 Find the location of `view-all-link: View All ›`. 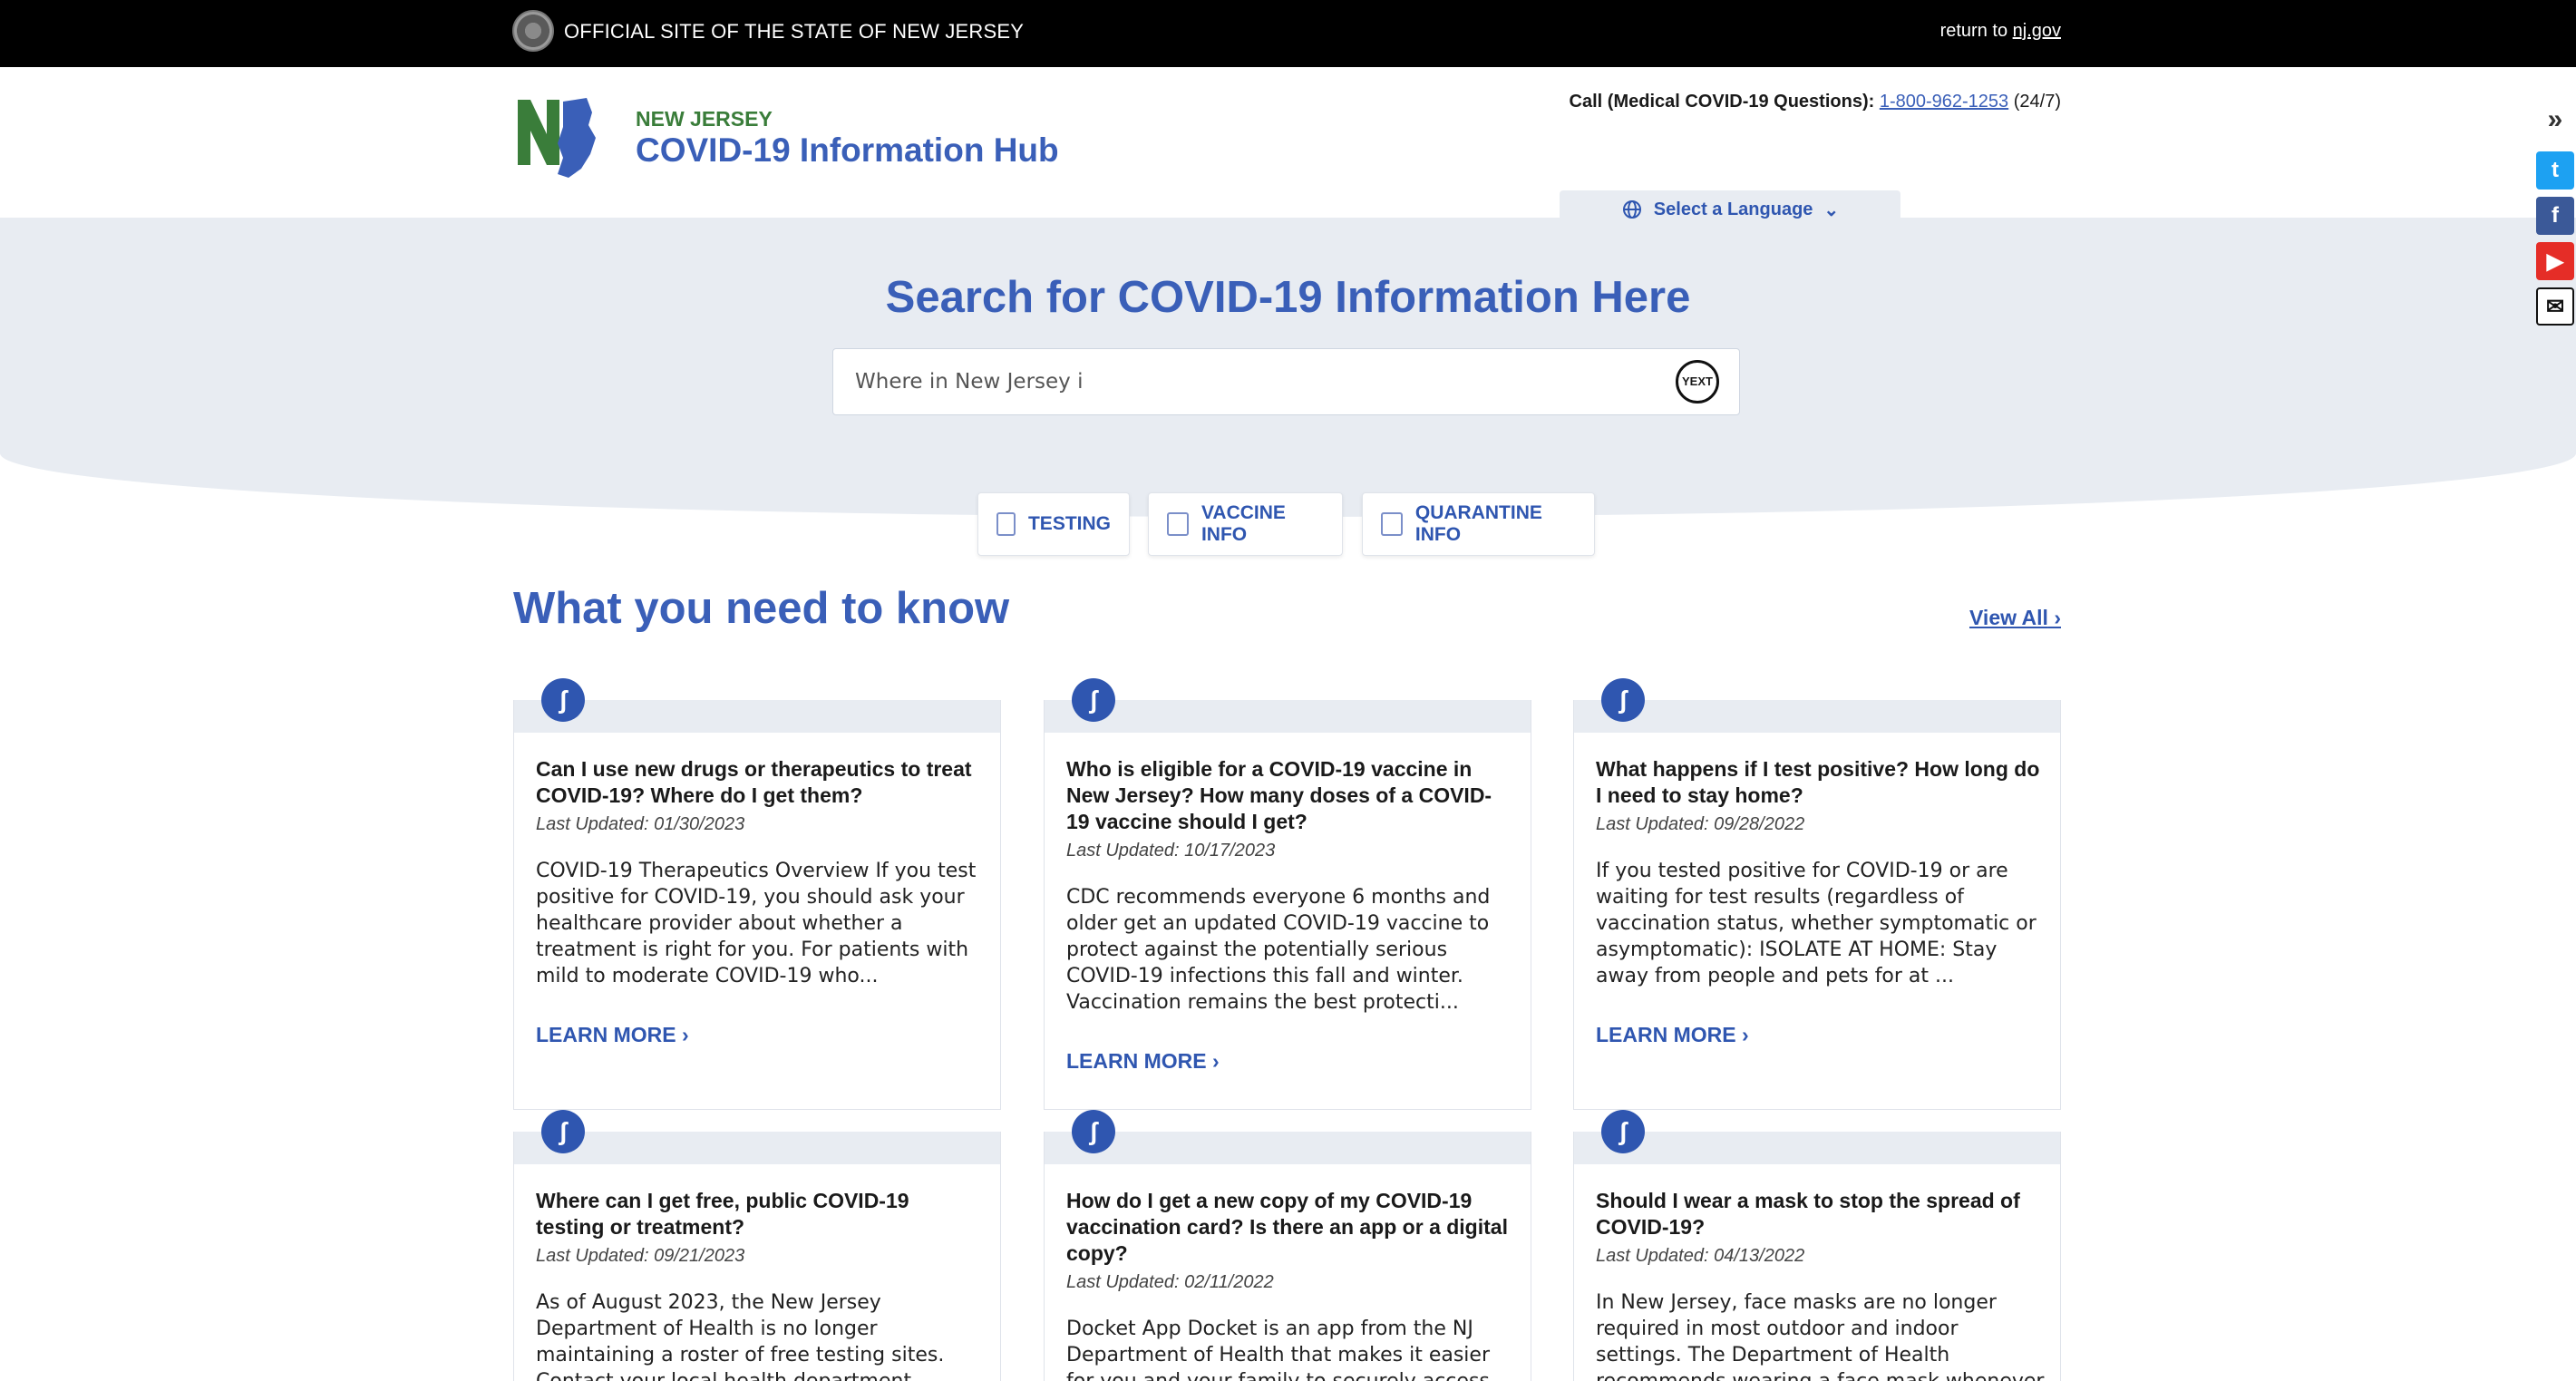

view-all-link: View All › is located at coordinates (2015, 618).